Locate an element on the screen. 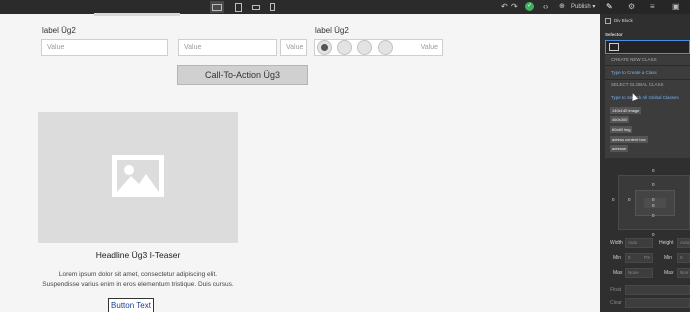  image-placeholder-icon is located at coordinates (138, 176).